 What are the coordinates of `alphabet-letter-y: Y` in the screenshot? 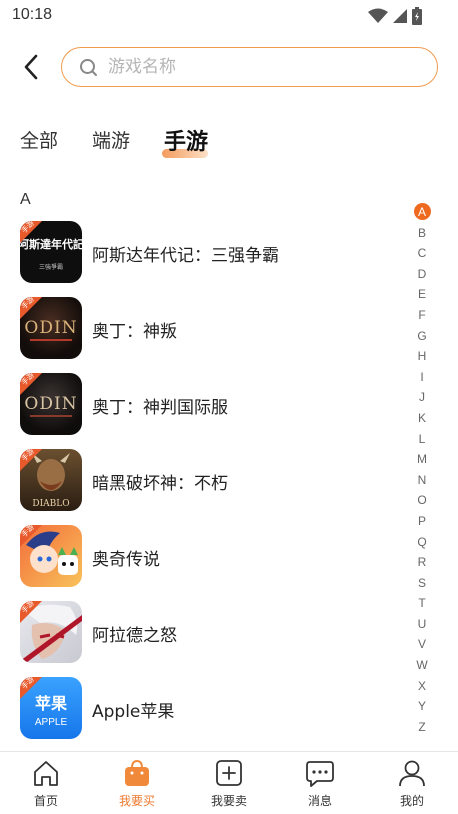 It's located at (422, 706).